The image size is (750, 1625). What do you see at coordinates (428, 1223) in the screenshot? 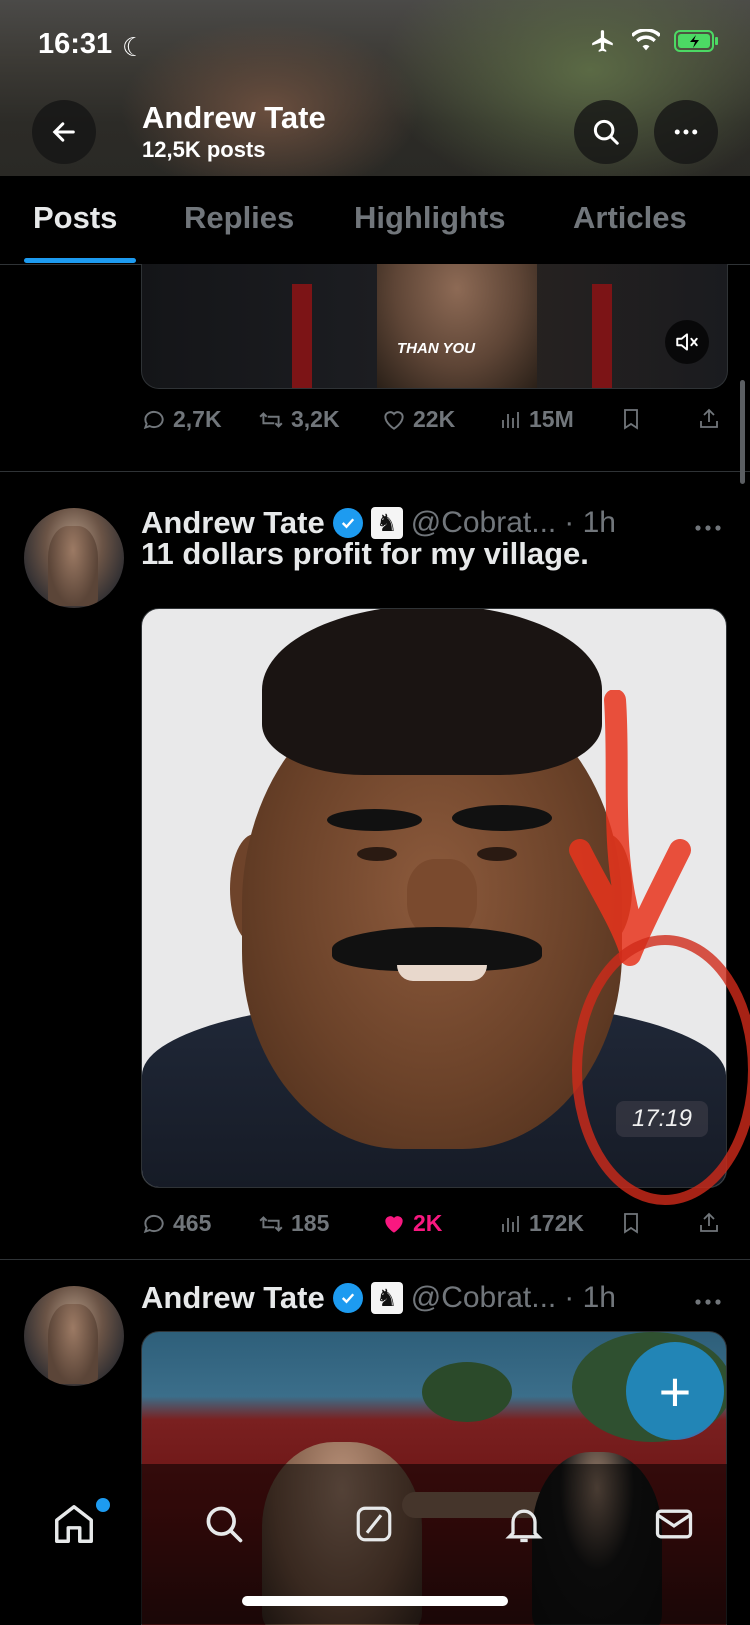
I see `like-count: 2K` at bounding box center [428, 1223].